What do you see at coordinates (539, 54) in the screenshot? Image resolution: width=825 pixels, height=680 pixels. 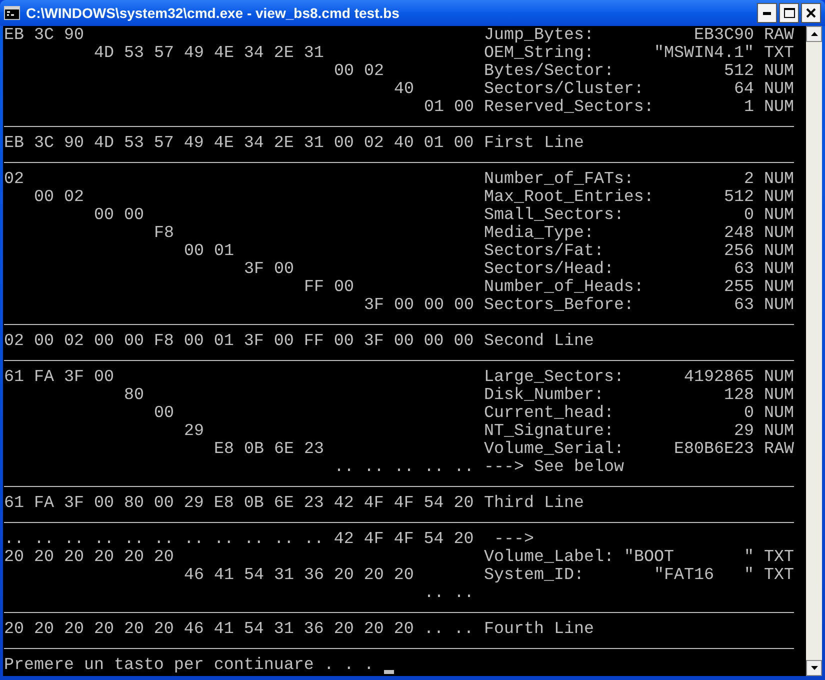 I see `field-label: OEM_String:` at bounding box center [539, 54].